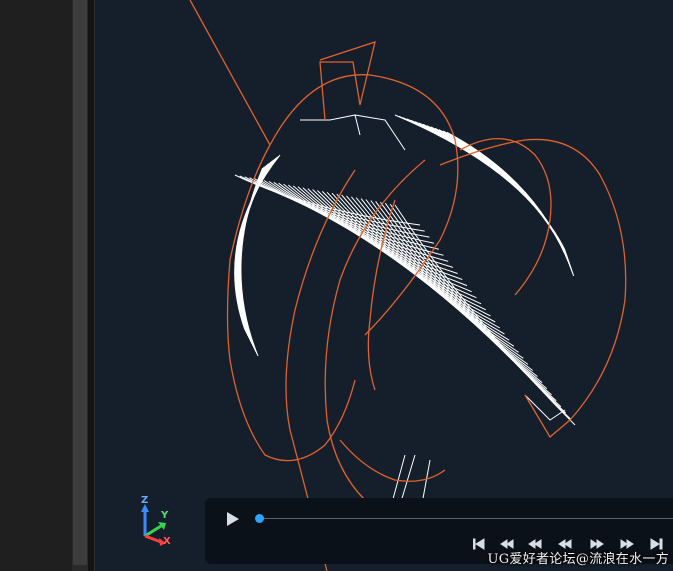 This screenshot has height=571, width=673. I want to click on step-forward-2-icon, so click(627, 544).